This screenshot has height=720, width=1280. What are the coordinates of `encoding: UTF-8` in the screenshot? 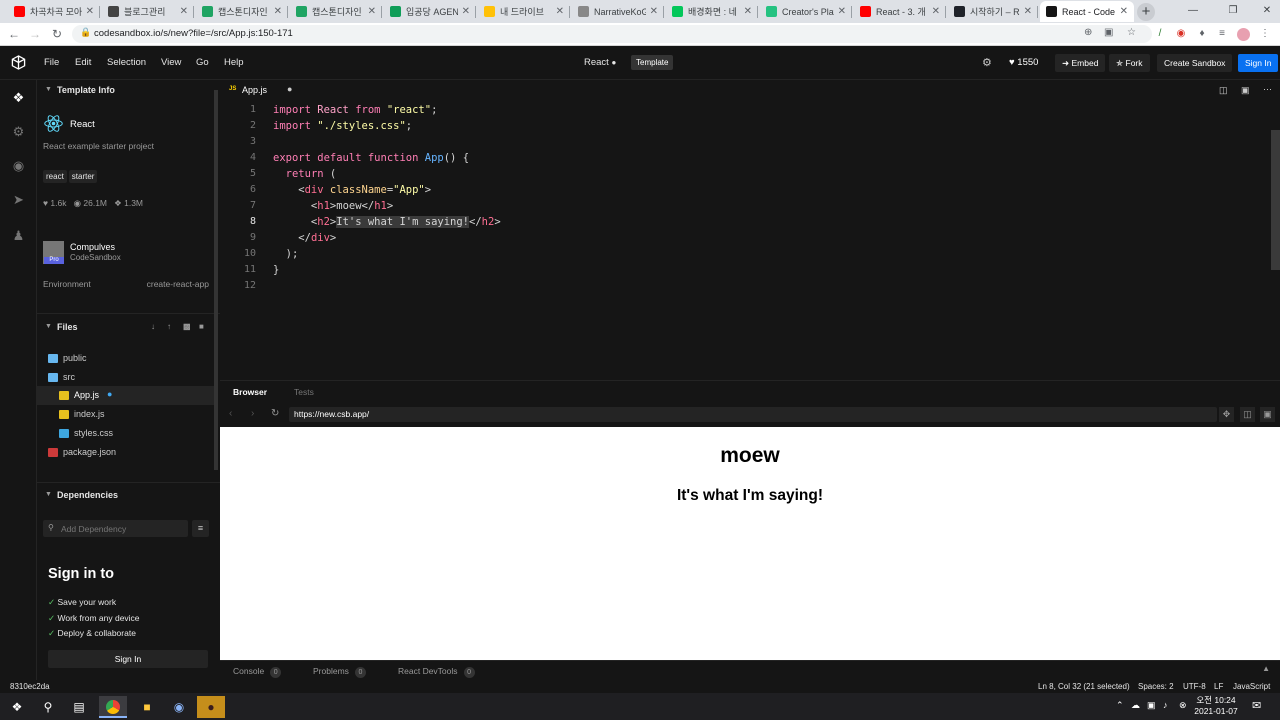 It's located at (1194, 686).